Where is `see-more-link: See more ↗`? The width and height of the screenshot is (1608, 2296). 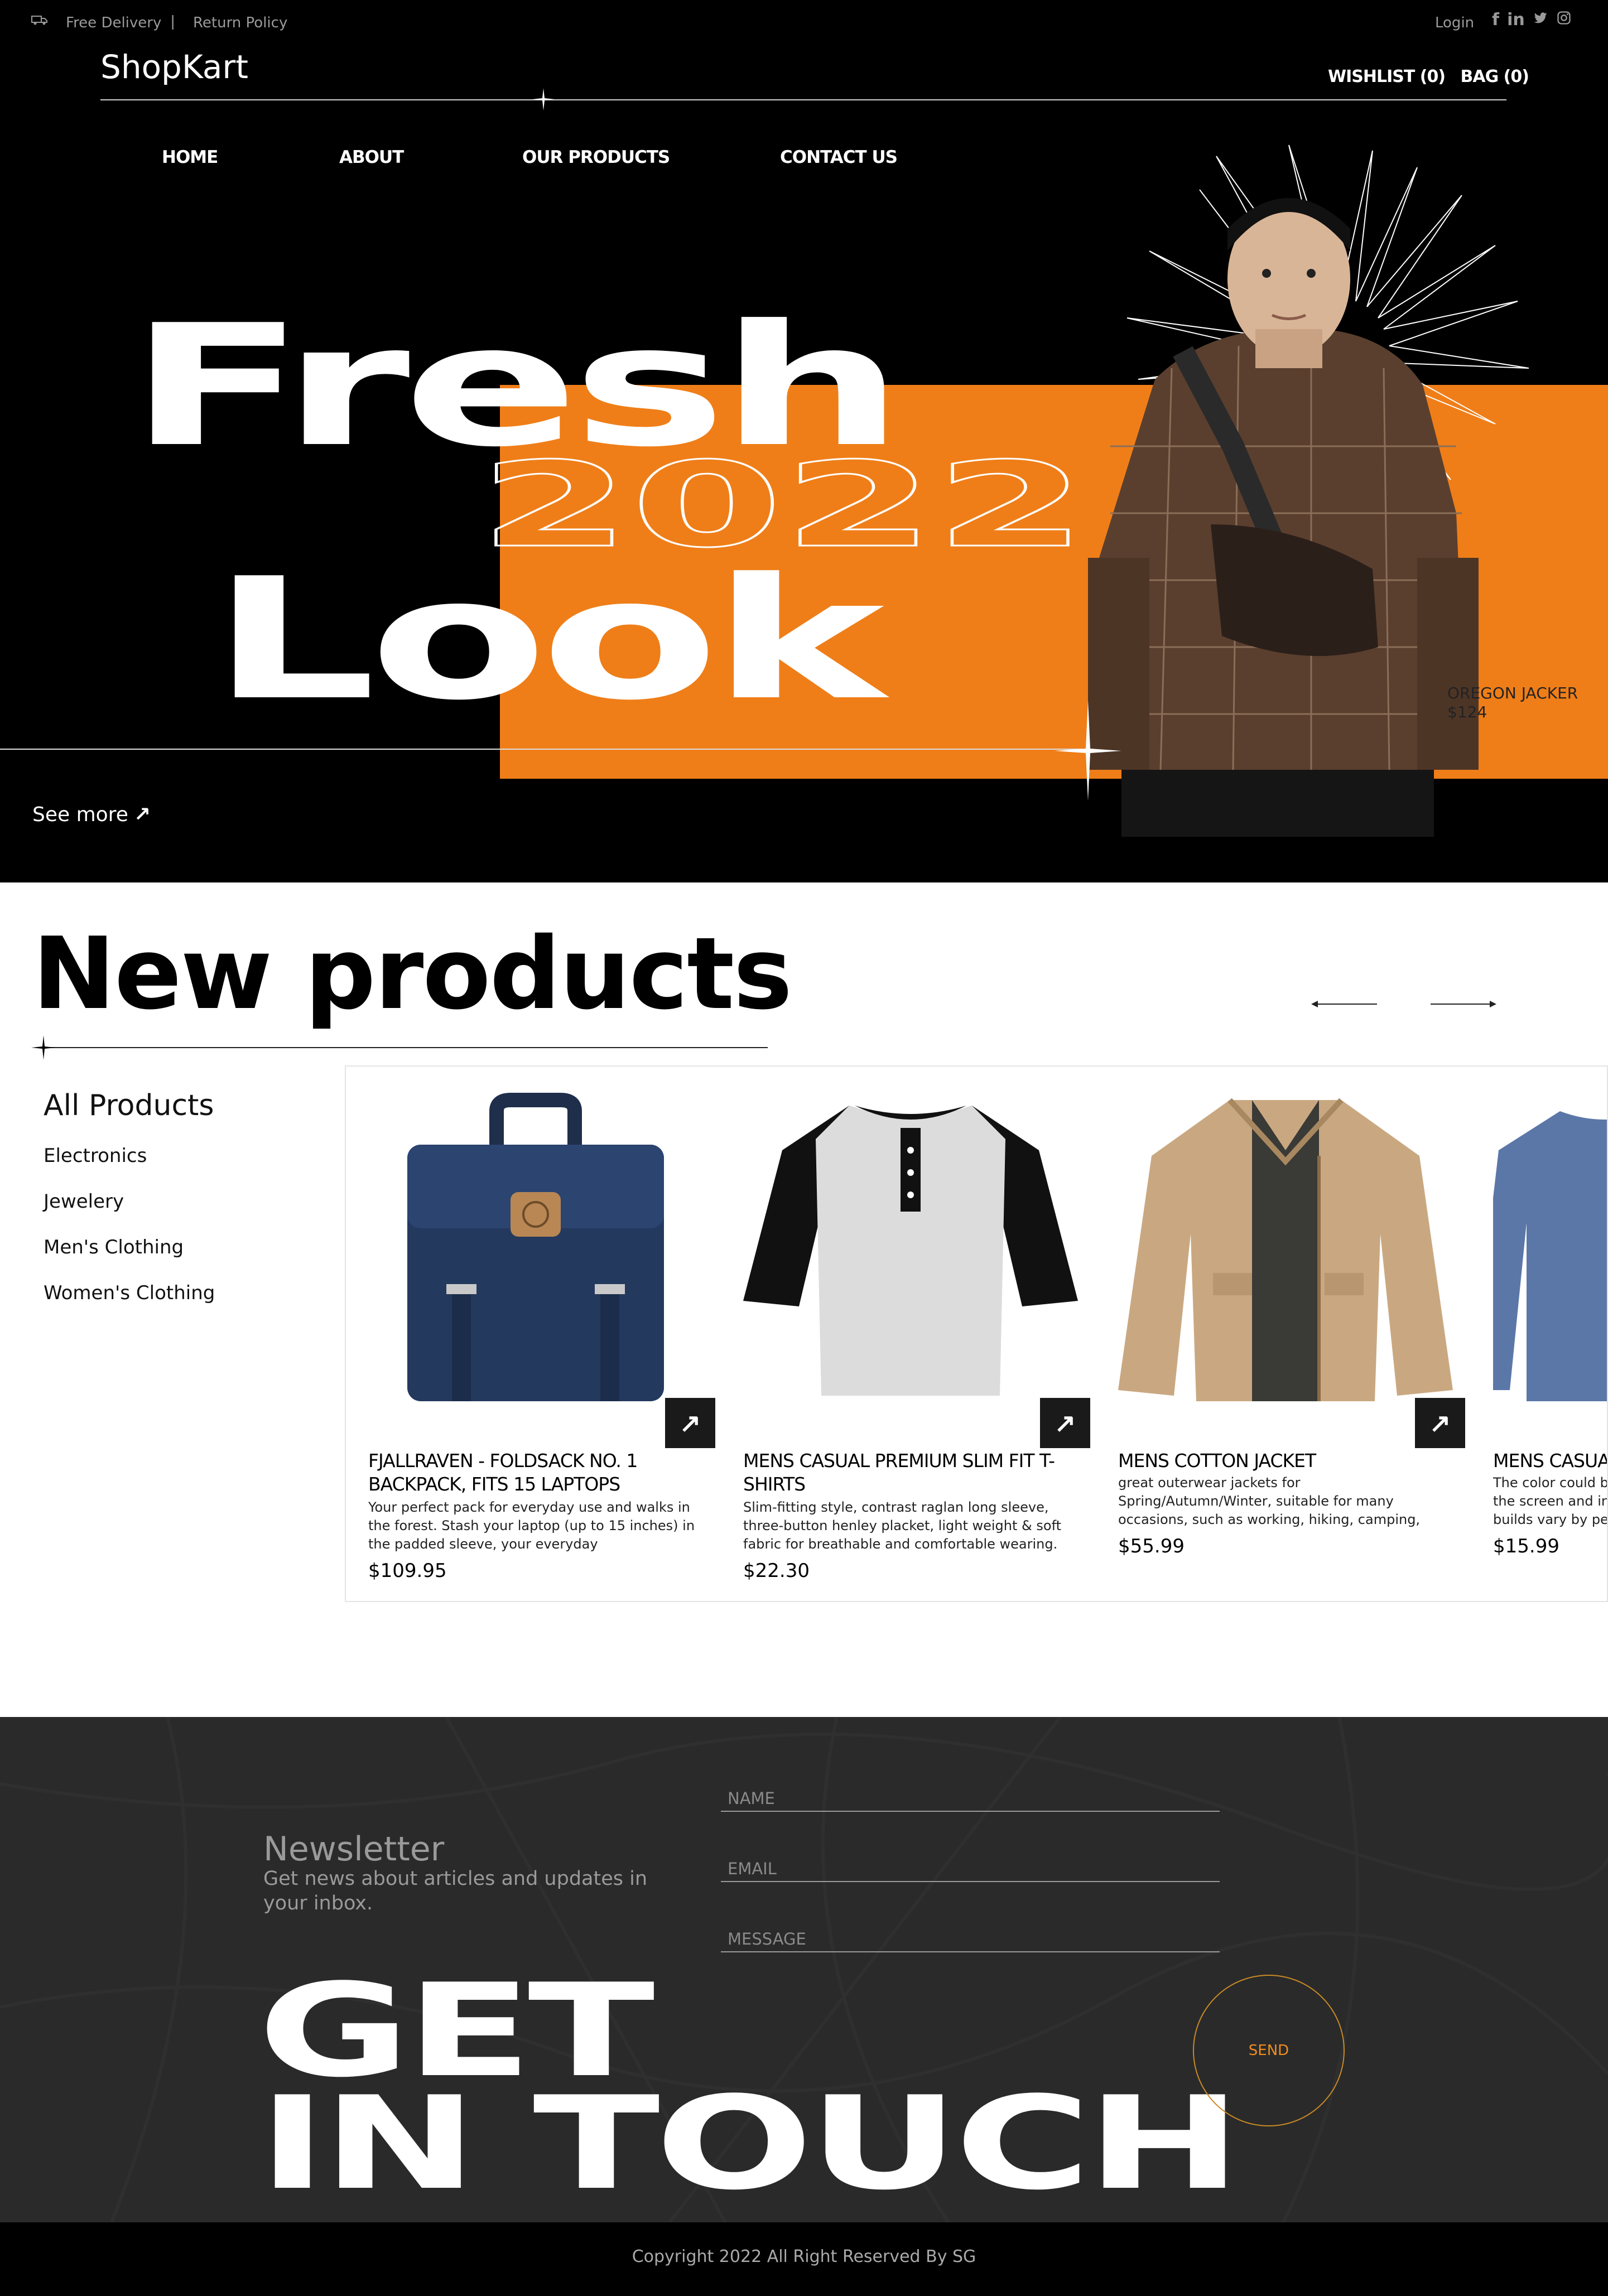
see-more-link: See more ↗ is located at coordinates (92, 814).